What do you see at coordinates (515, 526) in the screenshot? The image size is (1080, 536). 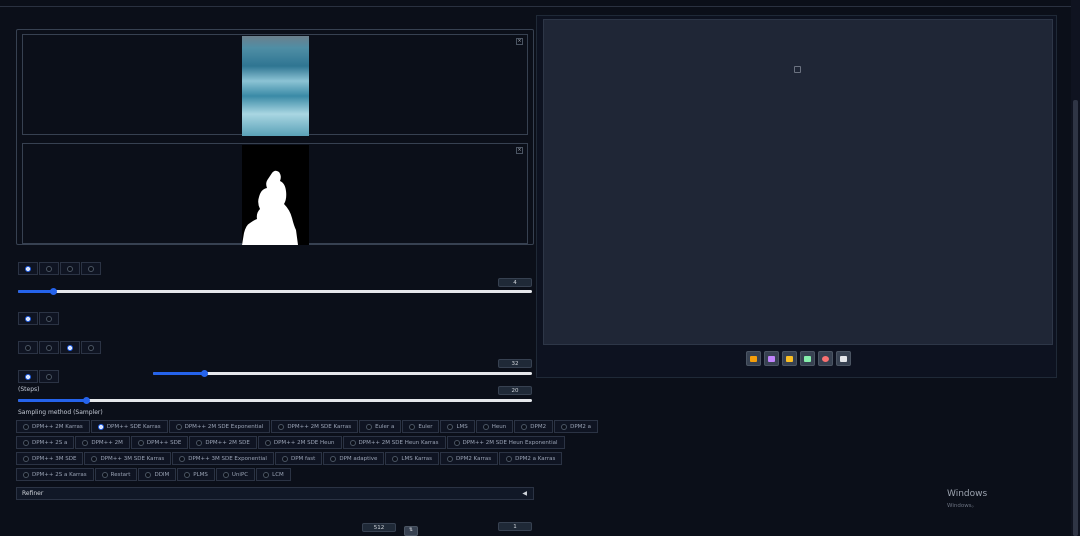 I see `batch-count-input: 1` at bounding box center [515, 526].